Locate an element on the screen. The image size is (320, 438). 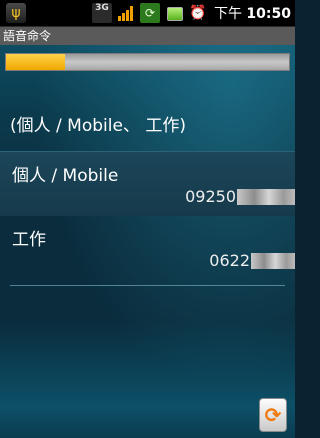
number-visible-digits: 0622 is located at coordinates (229, 260).